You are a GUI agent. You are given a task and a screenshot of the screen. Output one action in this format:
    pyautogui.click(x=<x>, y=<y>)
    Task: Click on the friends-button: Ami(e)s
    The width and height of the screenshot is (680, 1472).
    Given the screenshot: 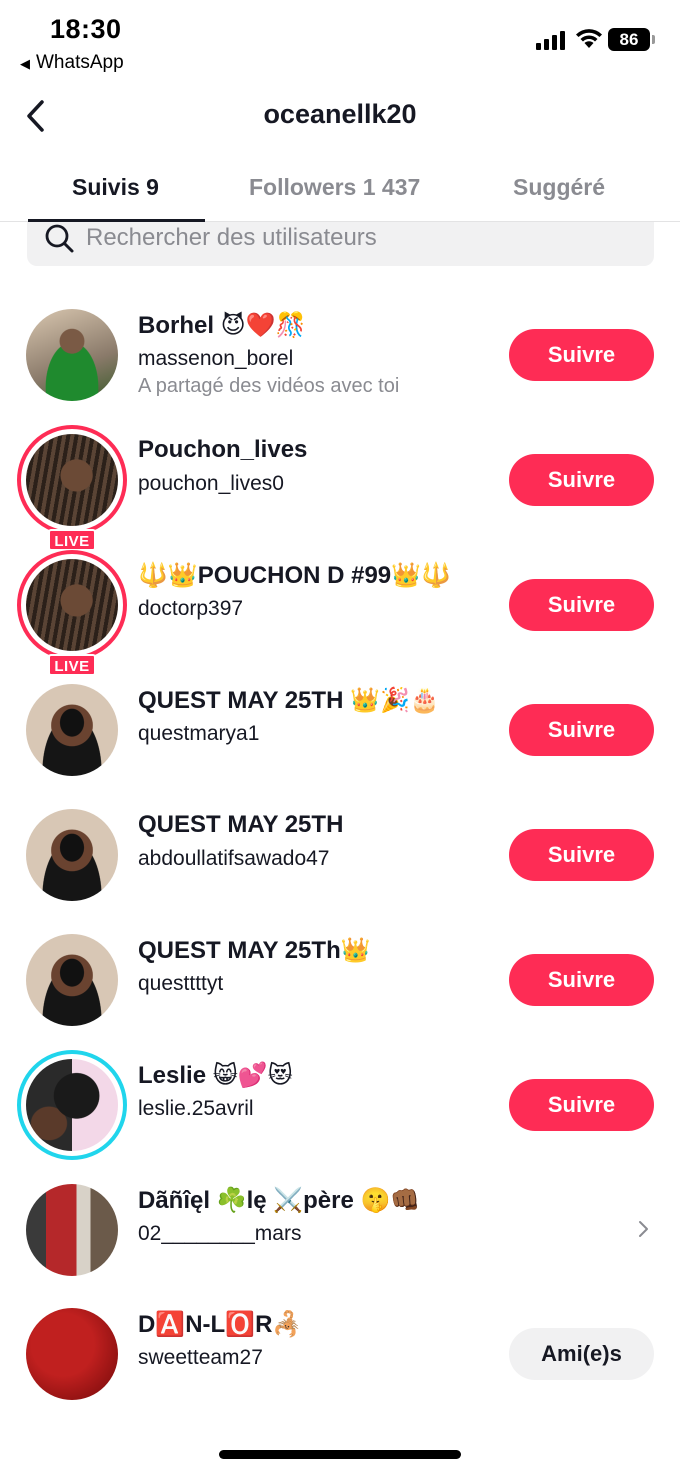 What is the action you would take?
    pyautogui.click(x=581, y=1354)
    